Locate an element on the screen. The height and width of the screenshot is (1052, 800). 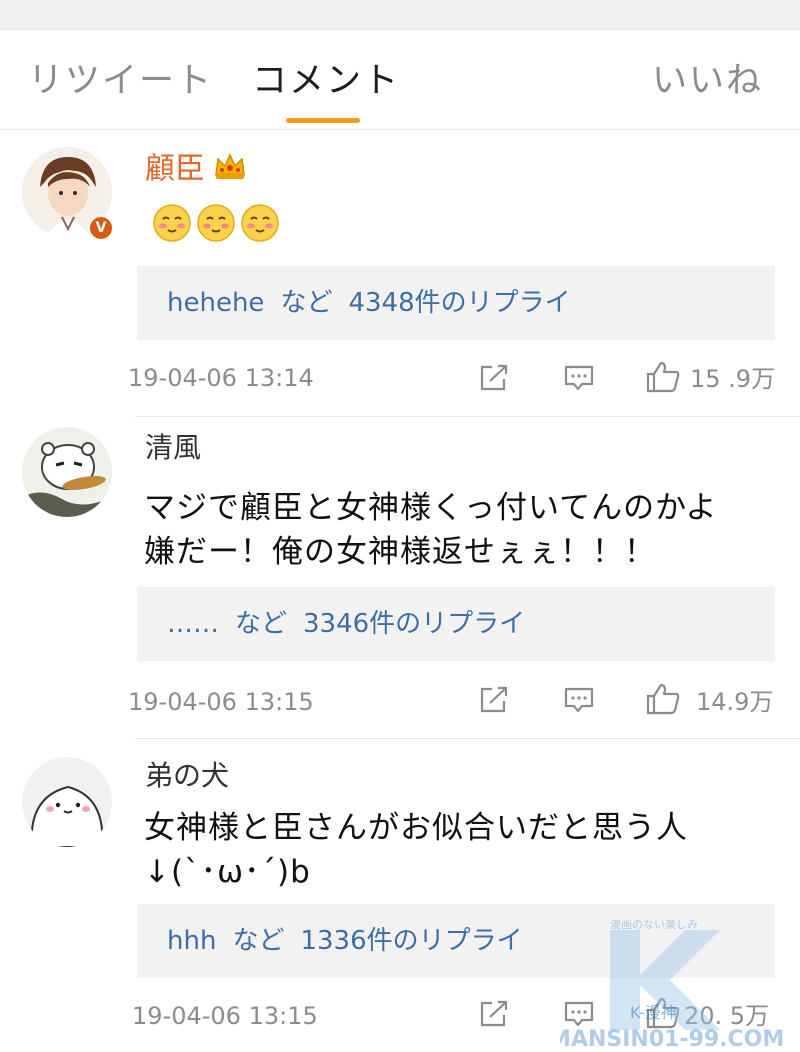
timestamp: 19-04-06 13:14 is located at coordinates (221, 378).